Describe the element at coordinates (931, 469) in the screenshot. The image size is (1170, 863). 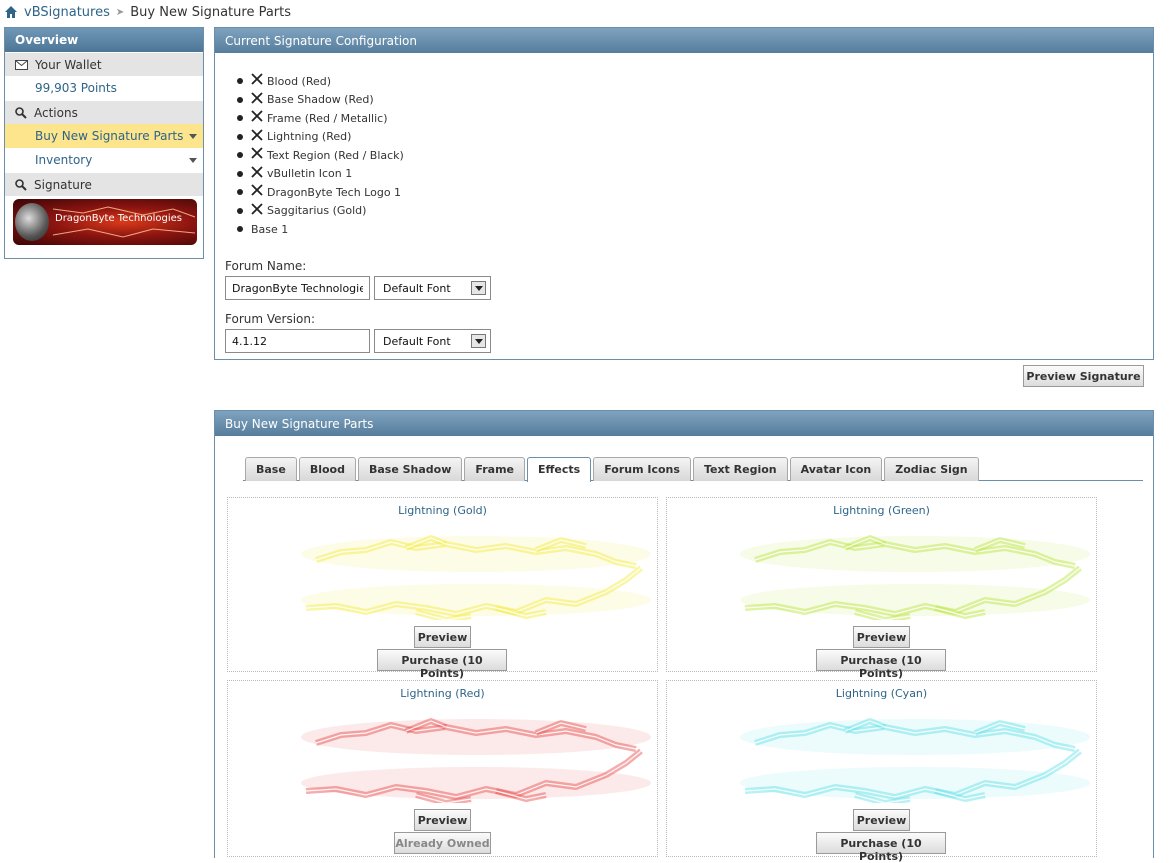
I see `tab-zodiac-sign: Zodiac Sign` at that location.